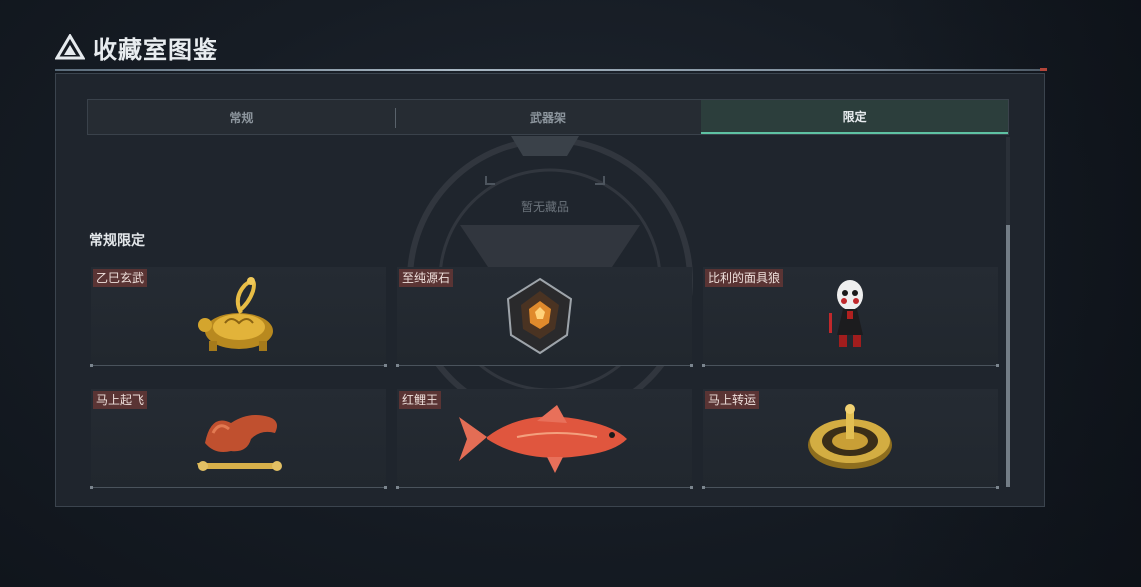  I want to click on card-label: 马上起飞, so click(120, 400).